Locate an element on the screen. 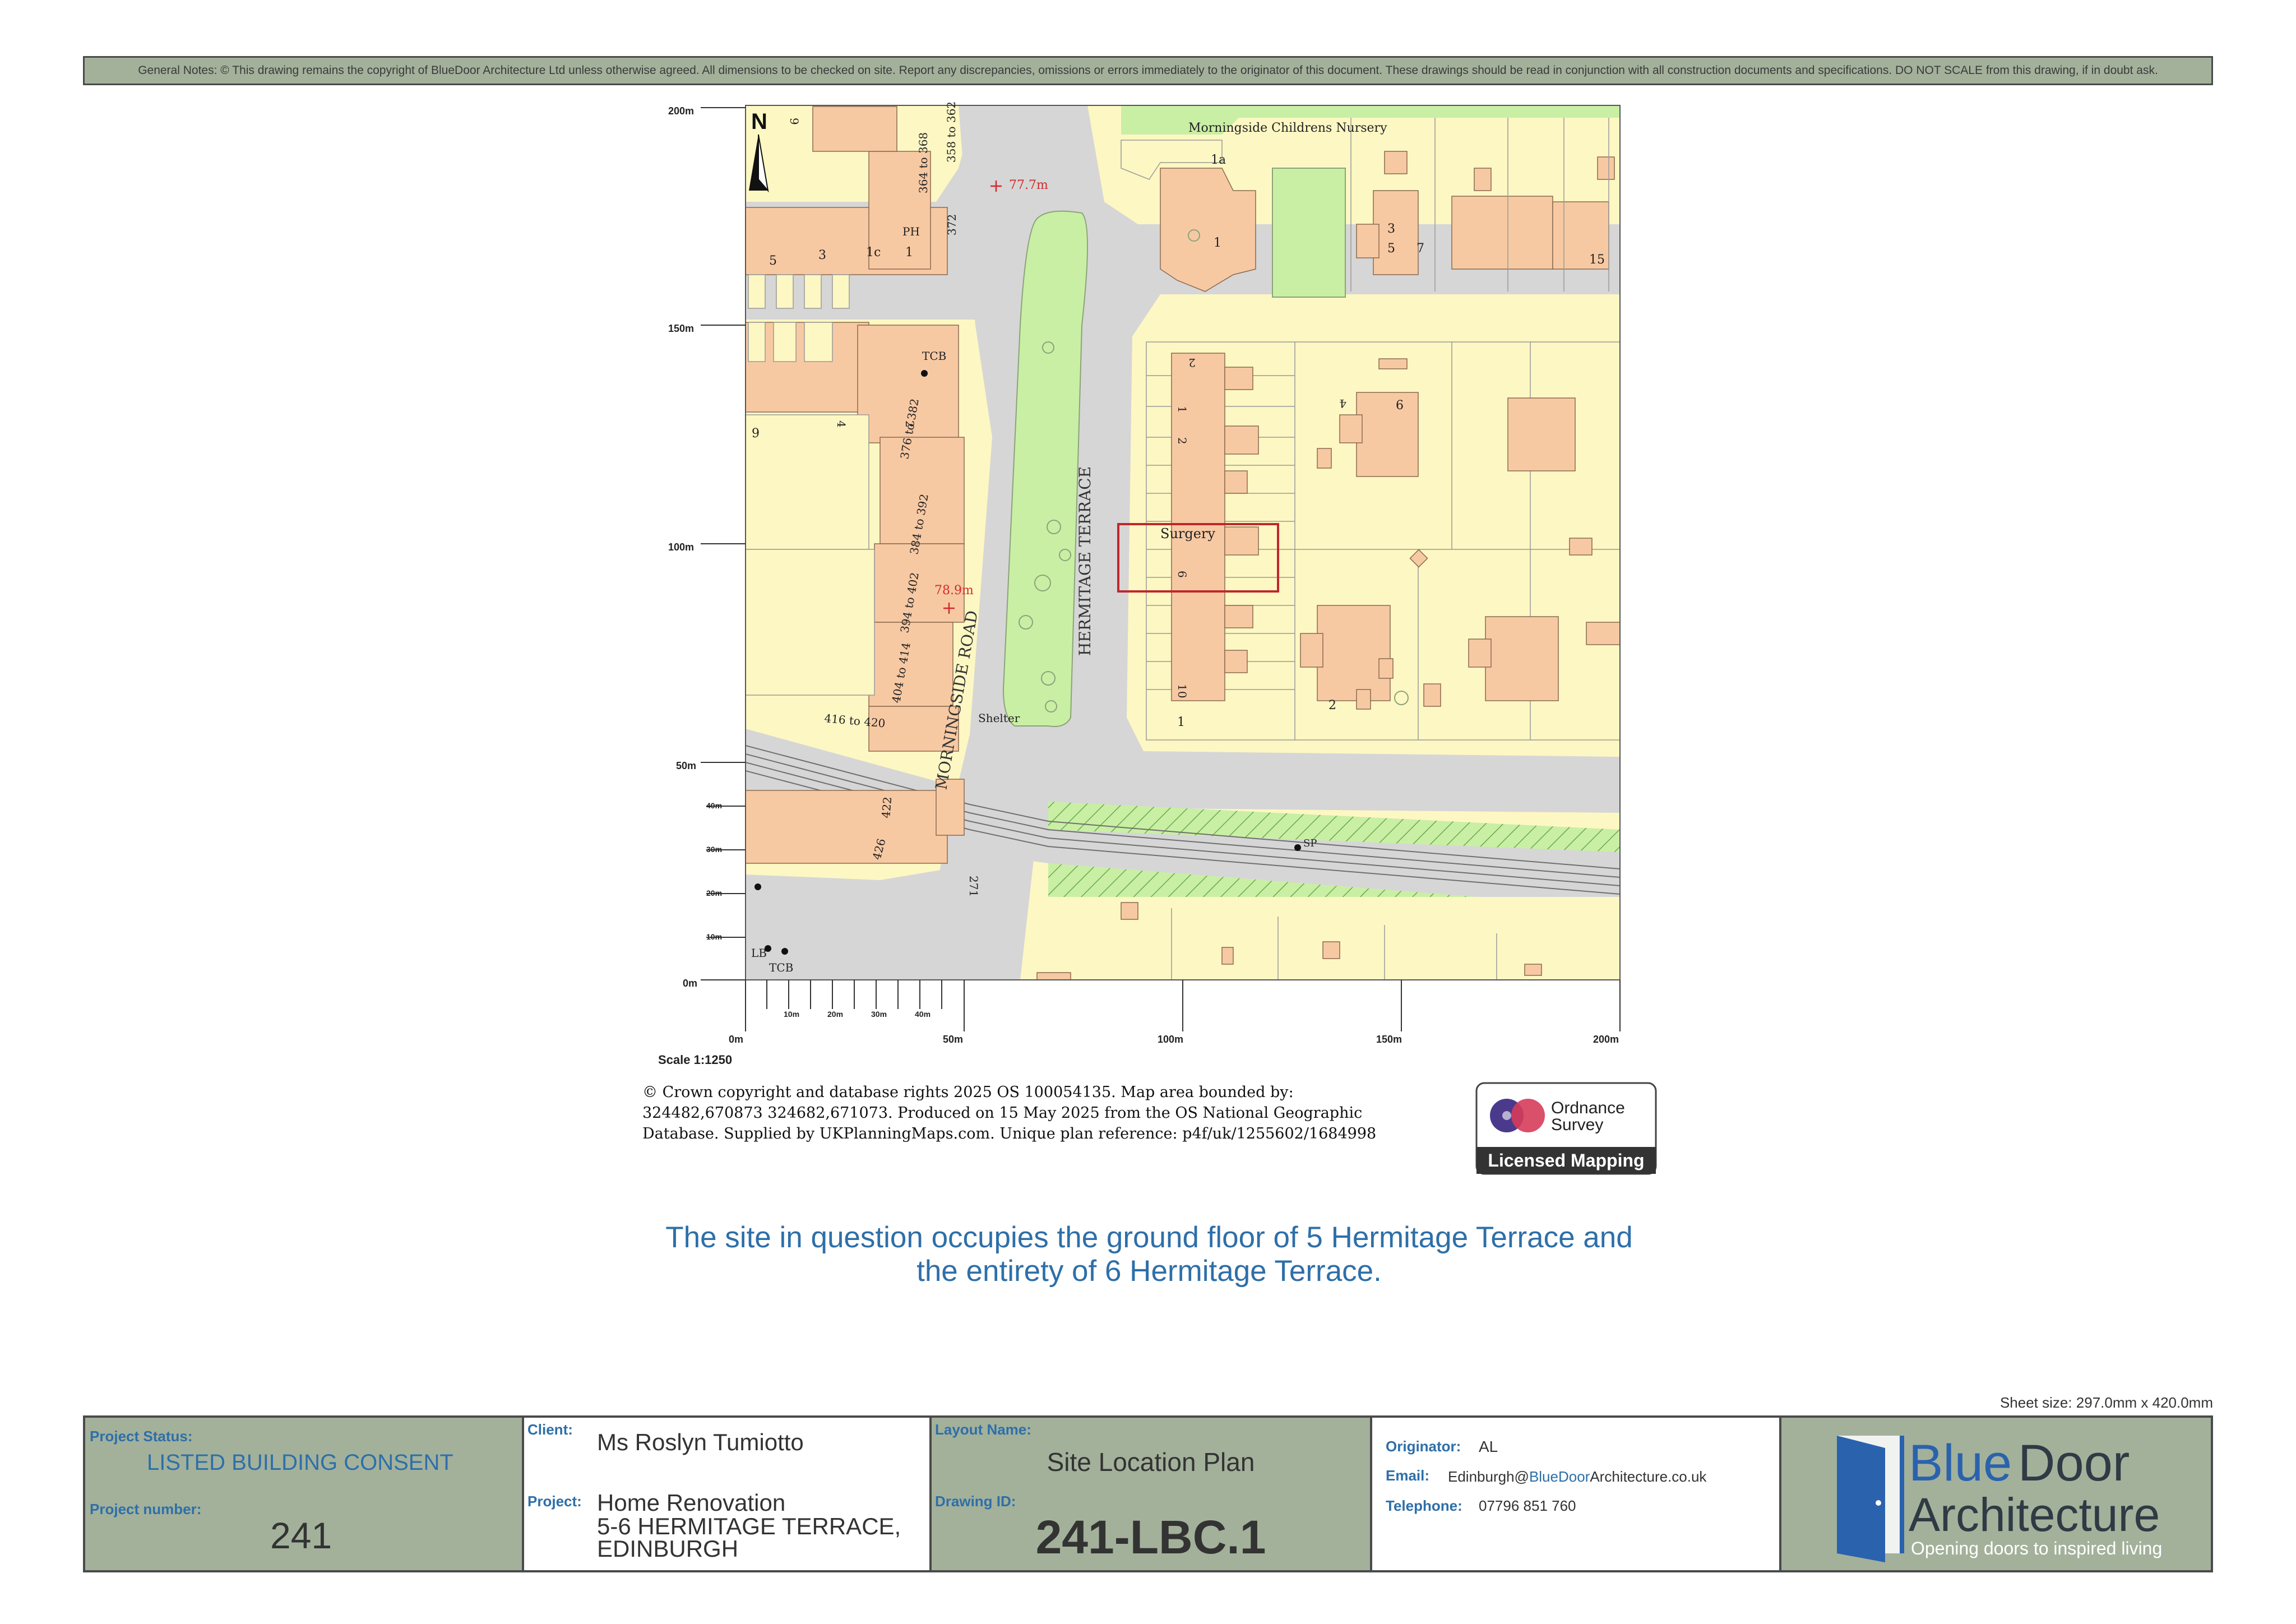 The image size is (2296, 1624). label-1: 1 is located at coordinates (1217, 243).